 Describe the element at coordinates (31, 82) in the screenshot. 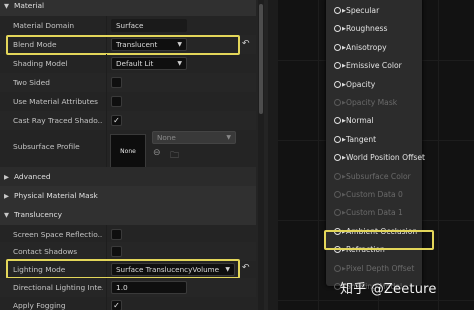

I see `two-sided-label: Two Sided` at that location.